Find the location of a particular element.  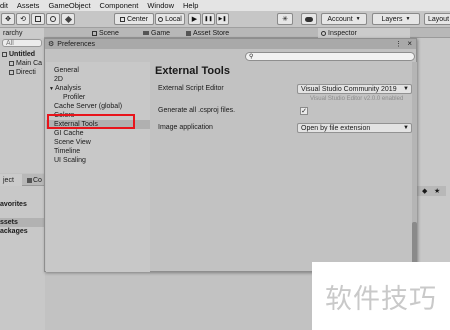

search-icon: ⚲ is located at coordinates (251, 57).